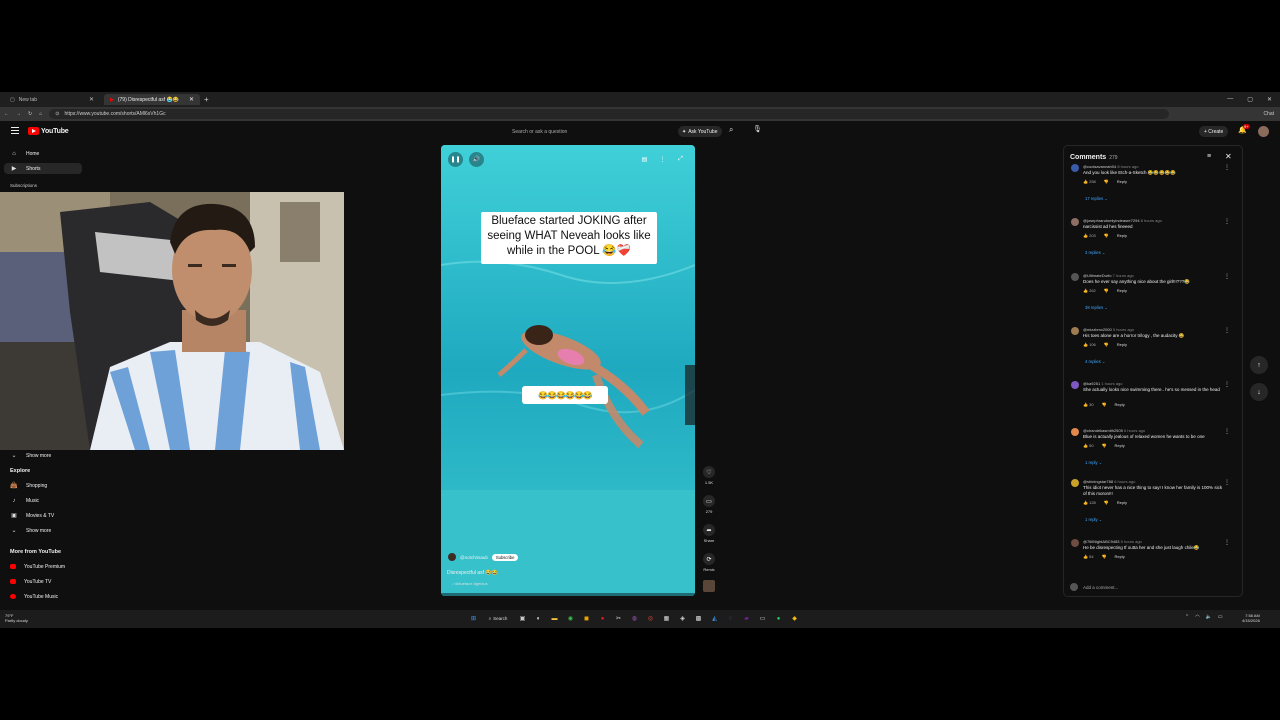 Image resolution: width=1280 pixels, height=720 pixels. What do you see at coordinates (43, 596) in the screenshot?
I see `sidebar-item-youtube-music: YouTube Music` at bounding box center [43, 596].